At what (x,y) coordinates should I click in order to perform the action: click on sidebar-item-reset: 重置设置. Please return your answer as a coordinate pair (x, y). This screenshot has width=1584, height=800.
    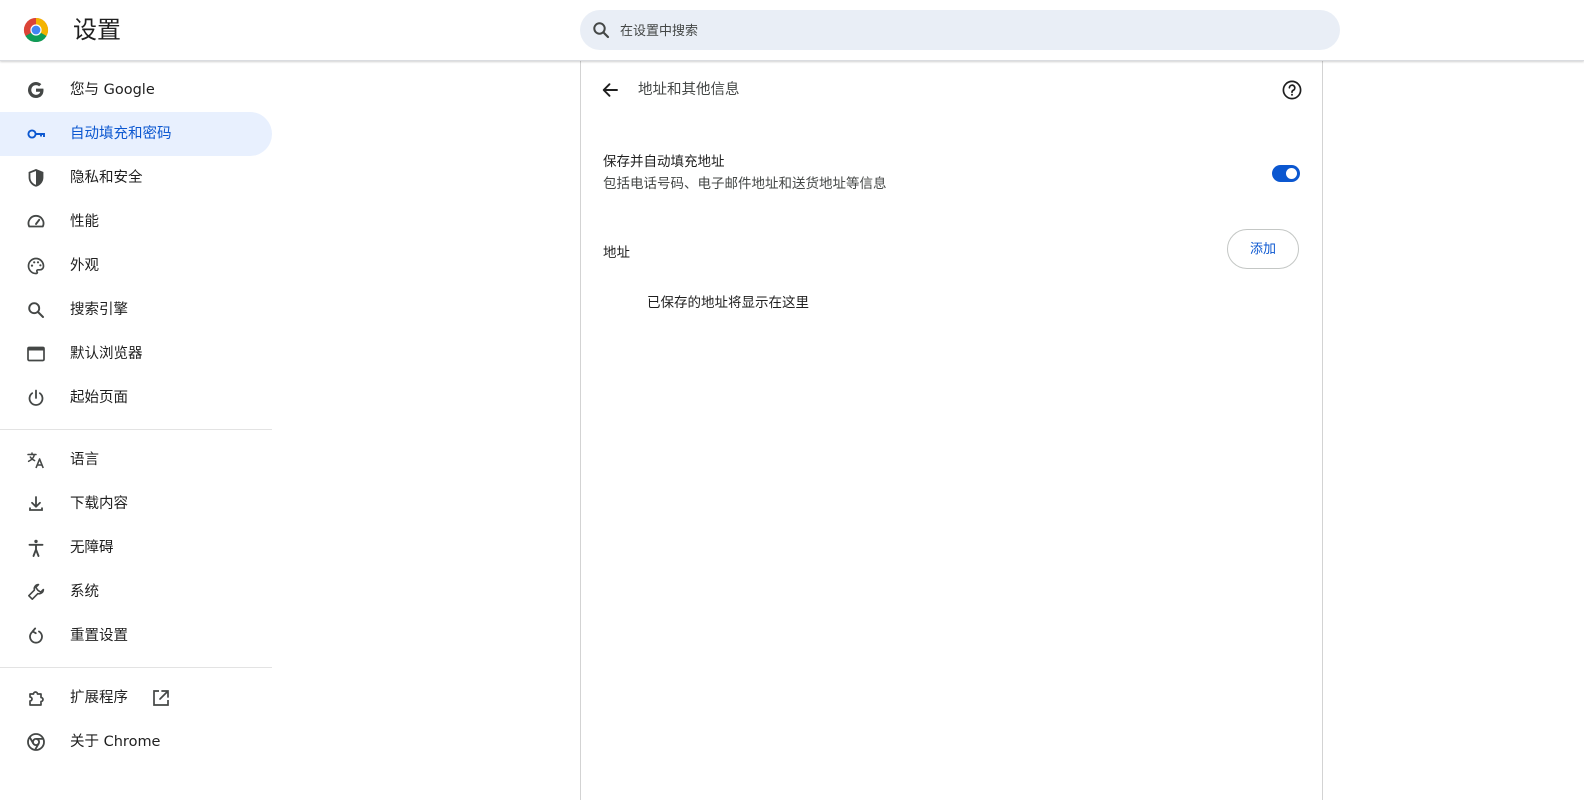
    Looking at the image, I should click on (136, 636).